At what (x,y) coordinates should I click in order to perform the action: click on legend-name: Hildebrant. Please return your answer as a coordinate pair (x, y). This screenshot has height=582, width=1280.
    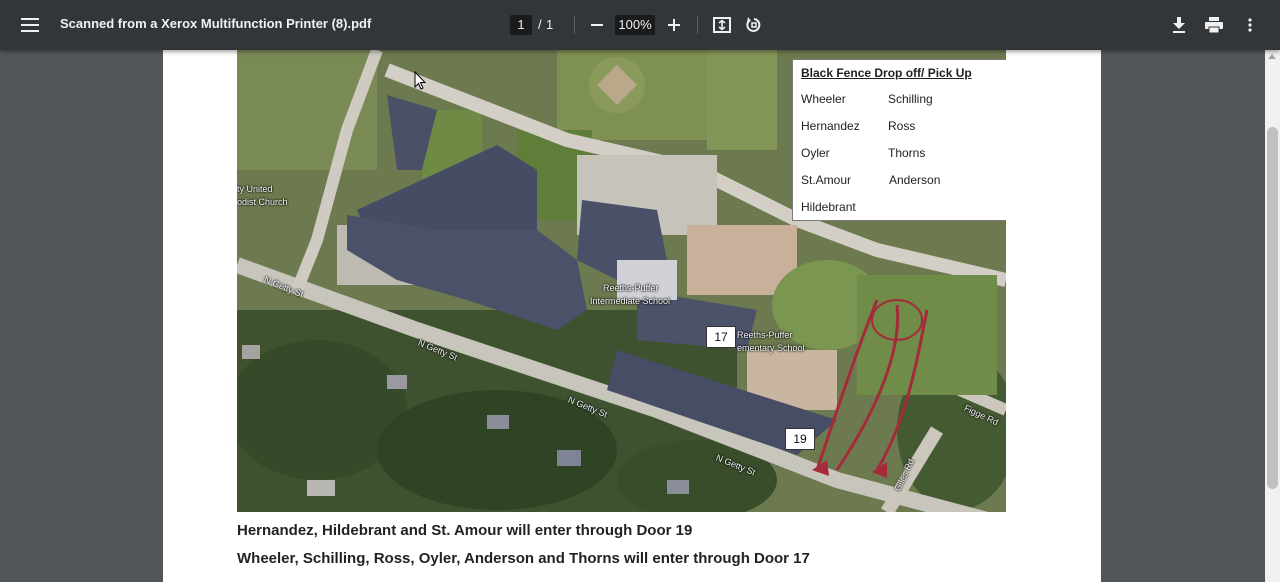
    Looking at the image, I should click on (828, 207).